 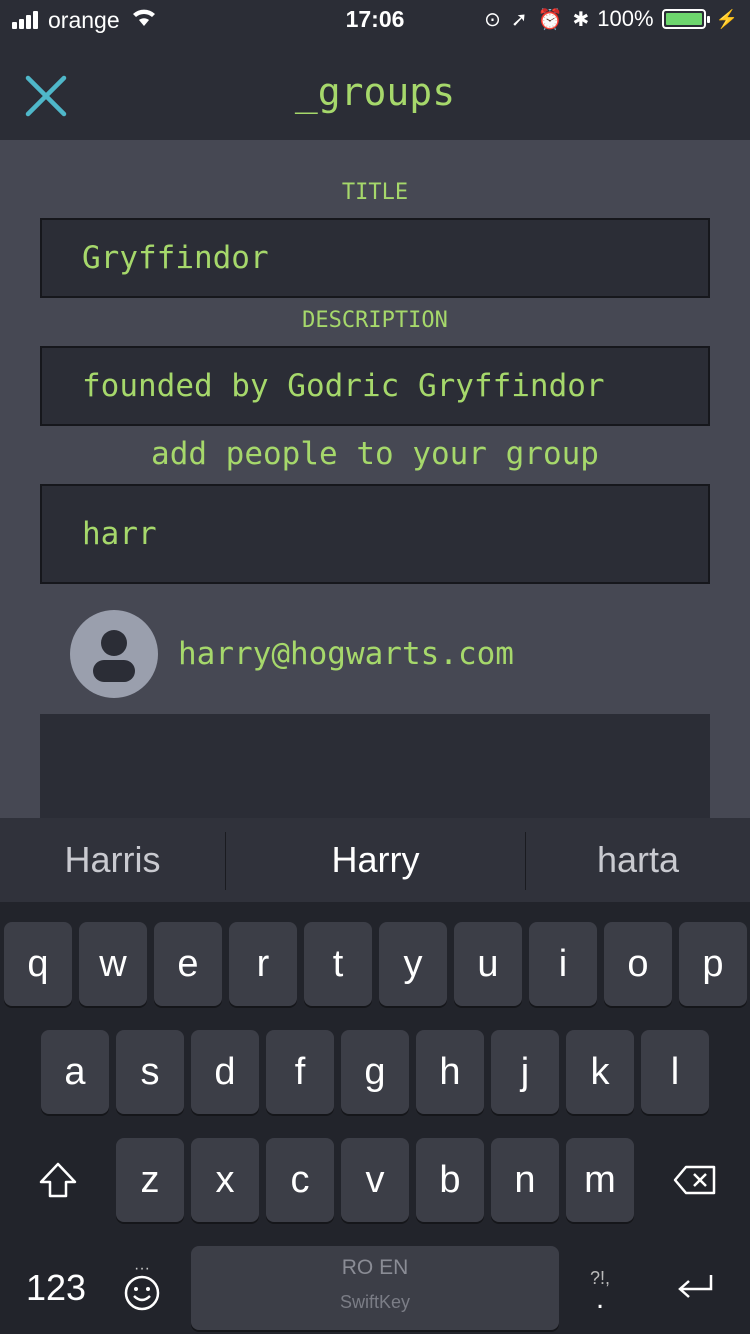 I want to click on return-icon, so click(x=695, y=1286).